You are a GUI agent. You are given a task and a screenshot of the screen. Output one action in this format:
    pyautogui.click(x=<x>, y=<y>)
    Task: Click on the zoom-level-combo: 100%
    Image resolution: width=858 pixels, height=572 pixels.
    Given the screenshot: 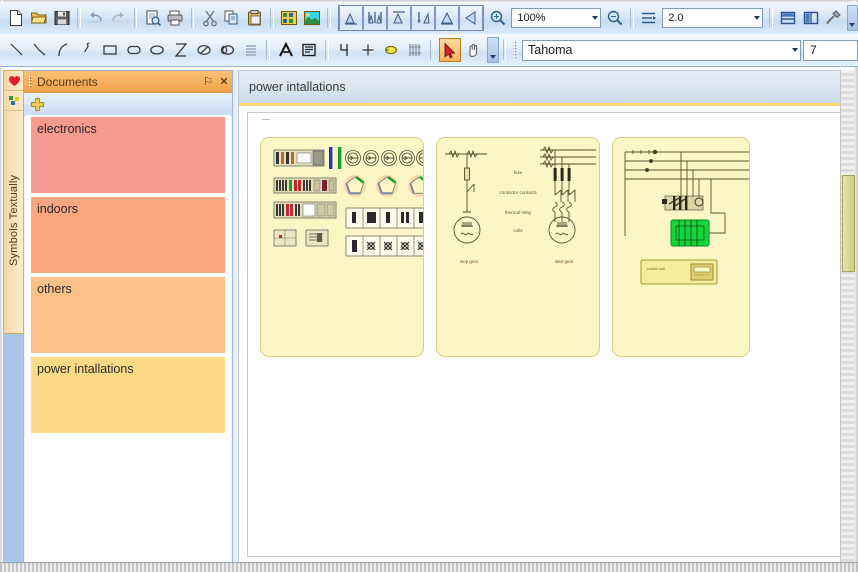 What is the action you would take?
    pyautogui.click(x=556, y=18)
    